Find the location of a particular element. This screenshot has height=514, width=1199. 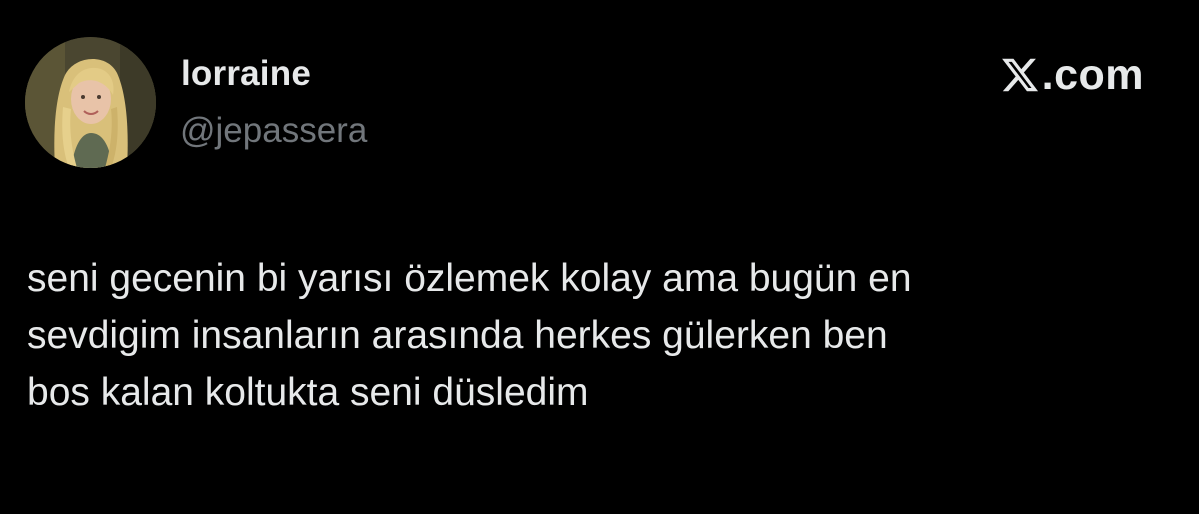

display-name: lorraine is located at coordinates (246, 74).